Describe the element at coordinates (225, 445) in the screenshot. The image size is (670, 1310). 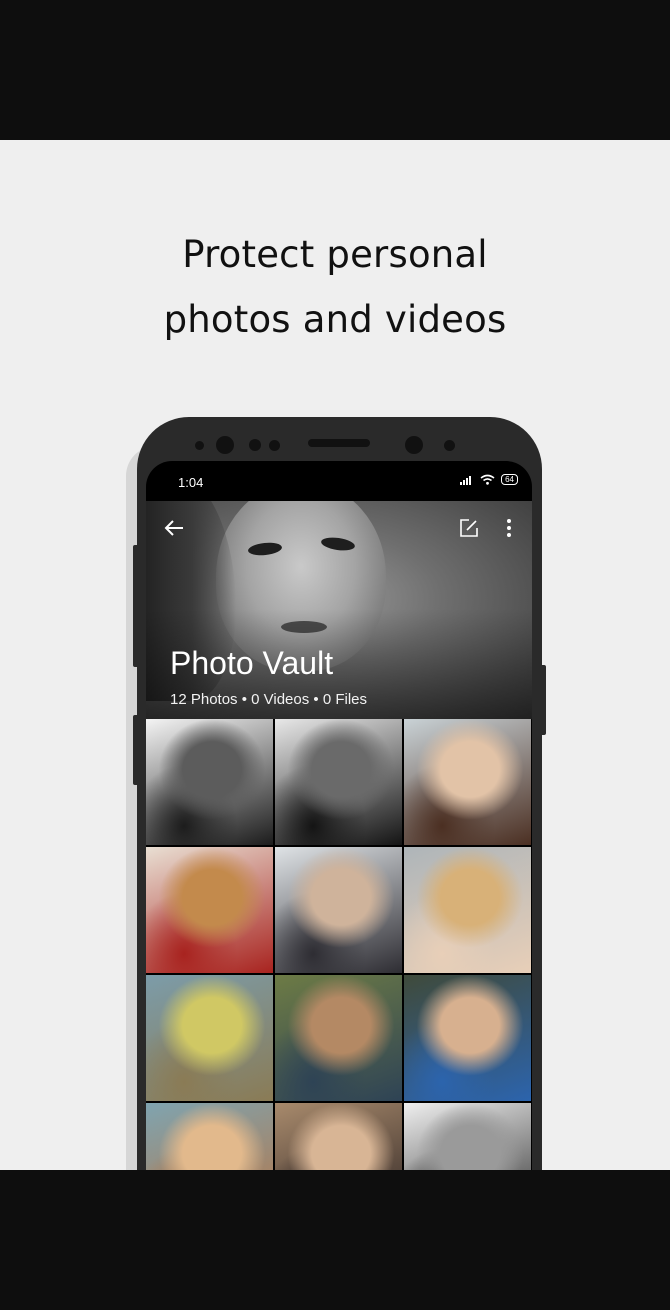
I see `front-camera` at that location.